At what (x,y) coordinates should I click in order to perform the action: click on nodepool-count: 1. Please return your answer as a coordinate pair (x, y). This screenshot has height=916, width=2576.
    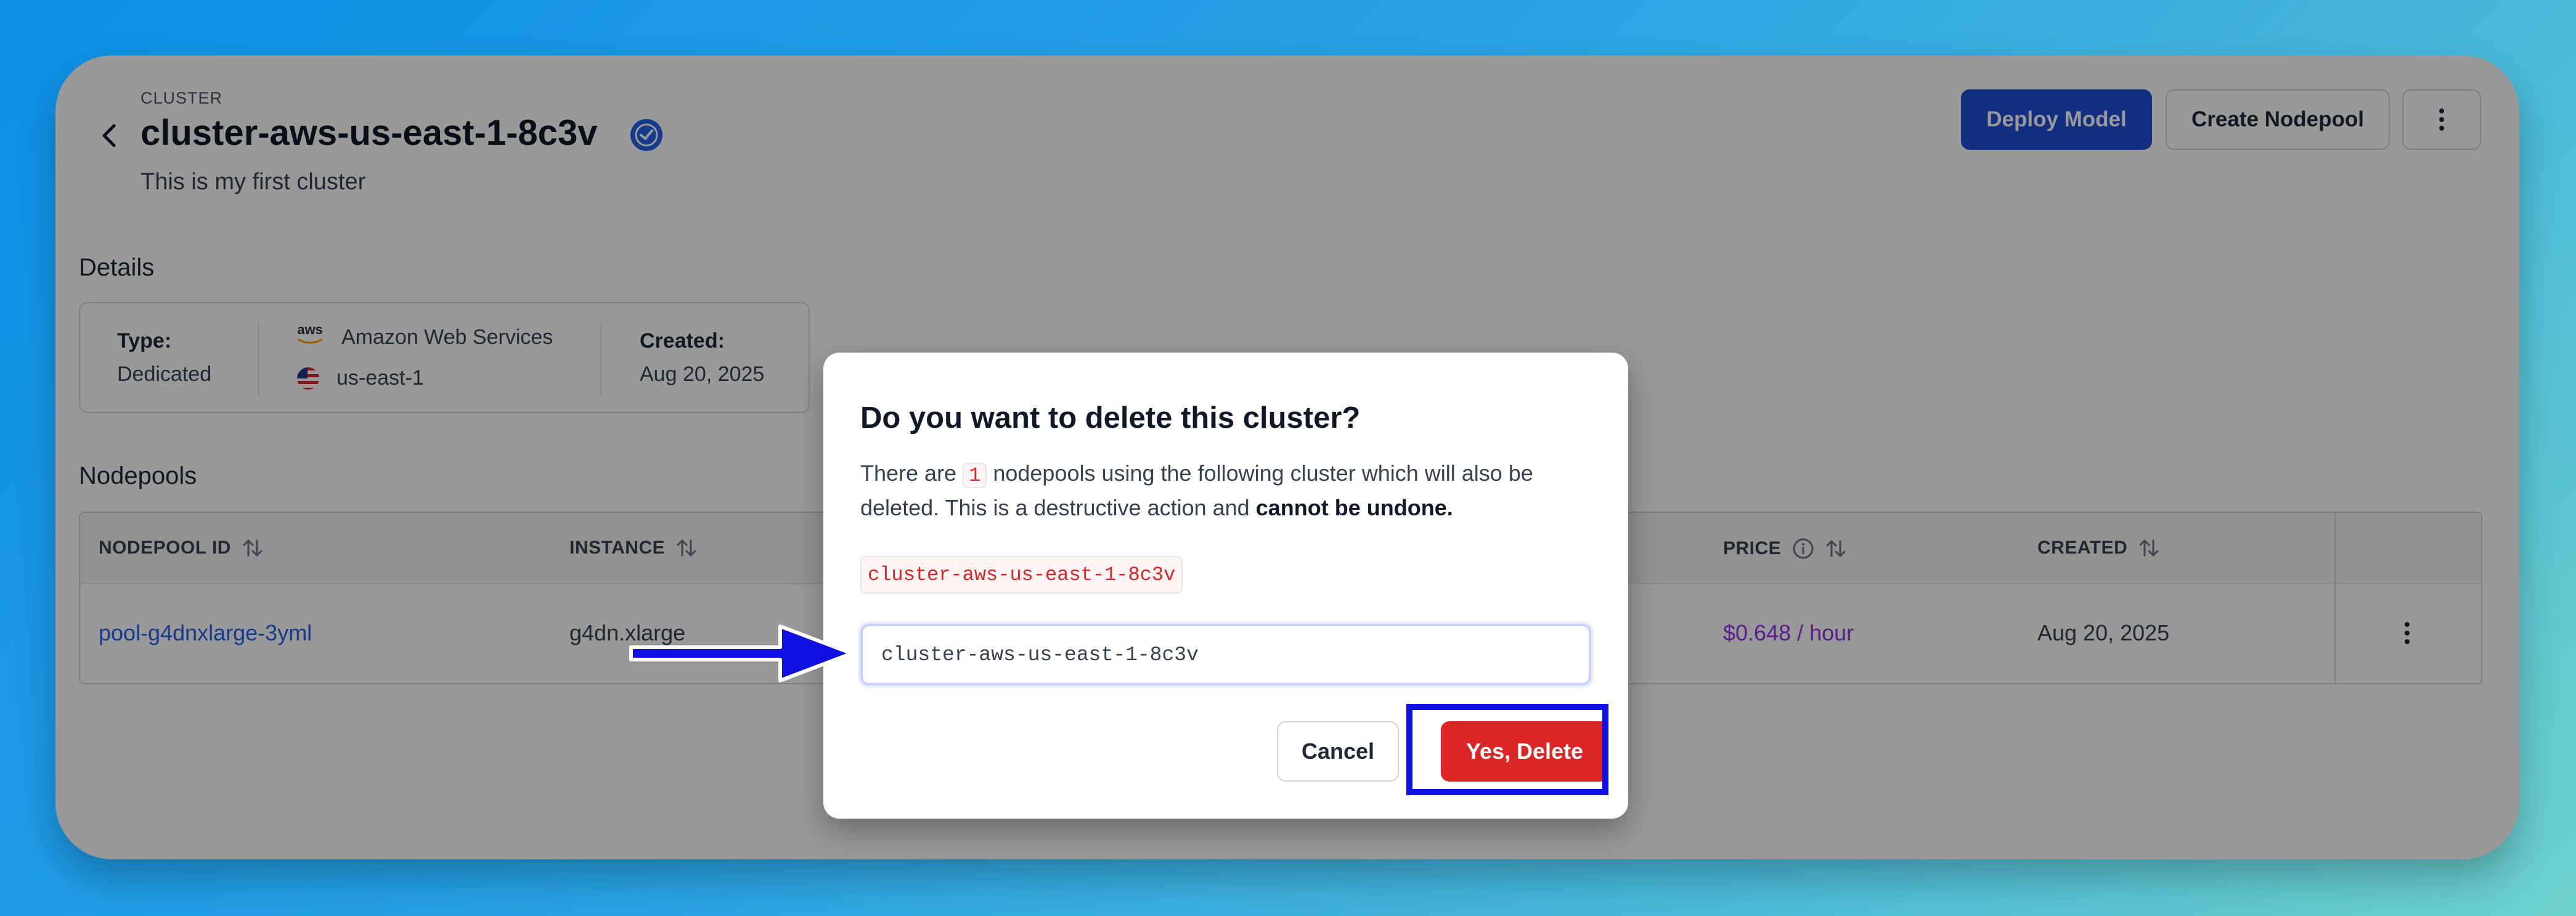
    Looking at the image, I should click on (975, 476).